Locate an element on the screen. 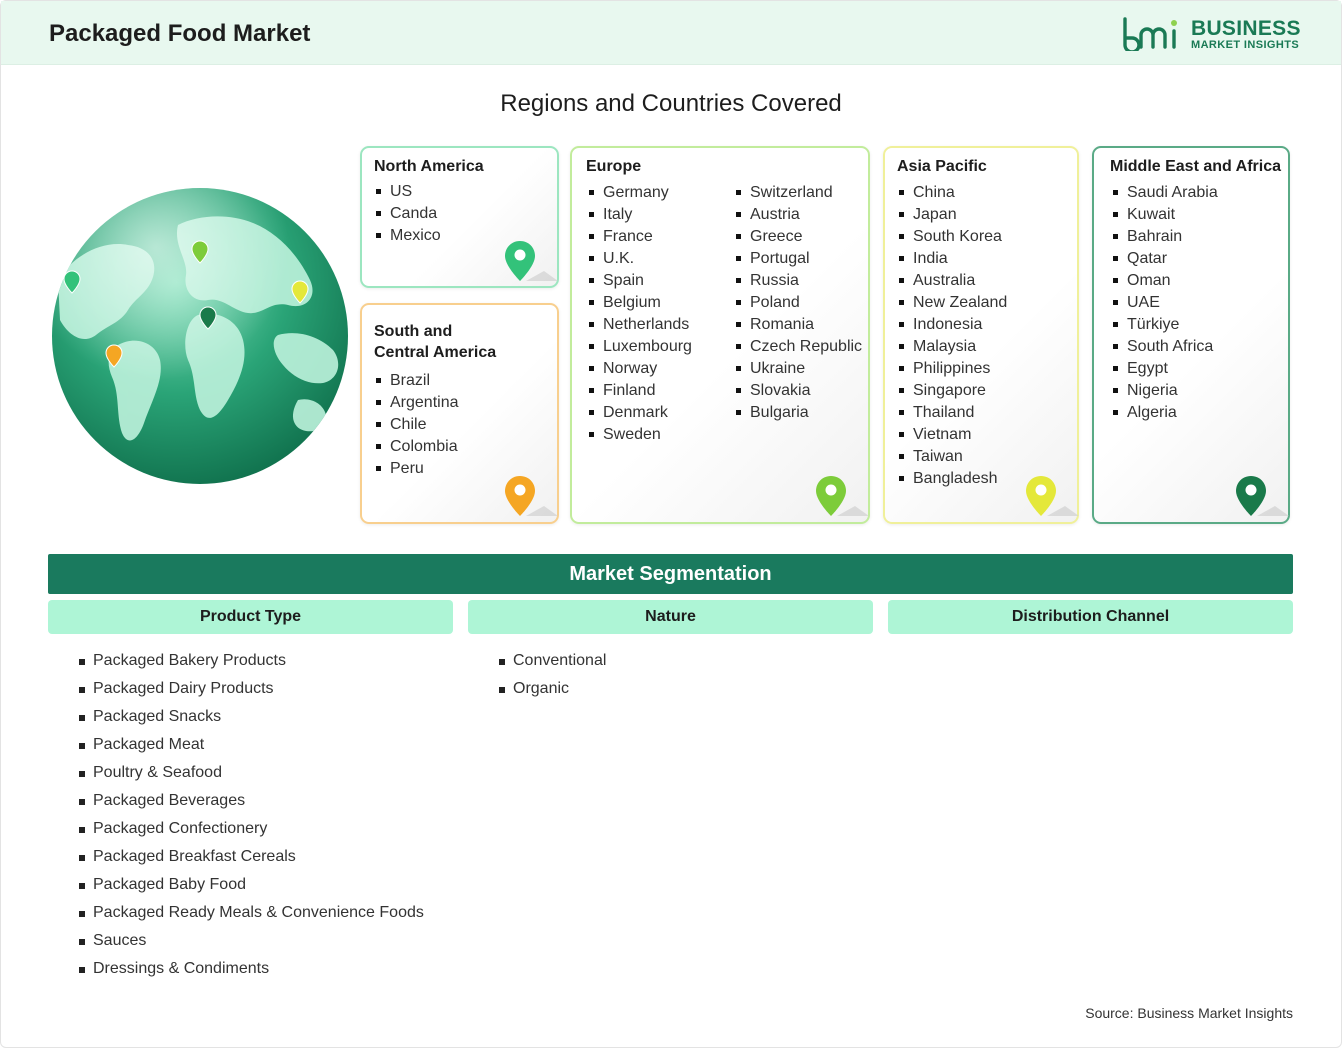  segment-item: Packaged Beverages is located at coordinates (251, 804).